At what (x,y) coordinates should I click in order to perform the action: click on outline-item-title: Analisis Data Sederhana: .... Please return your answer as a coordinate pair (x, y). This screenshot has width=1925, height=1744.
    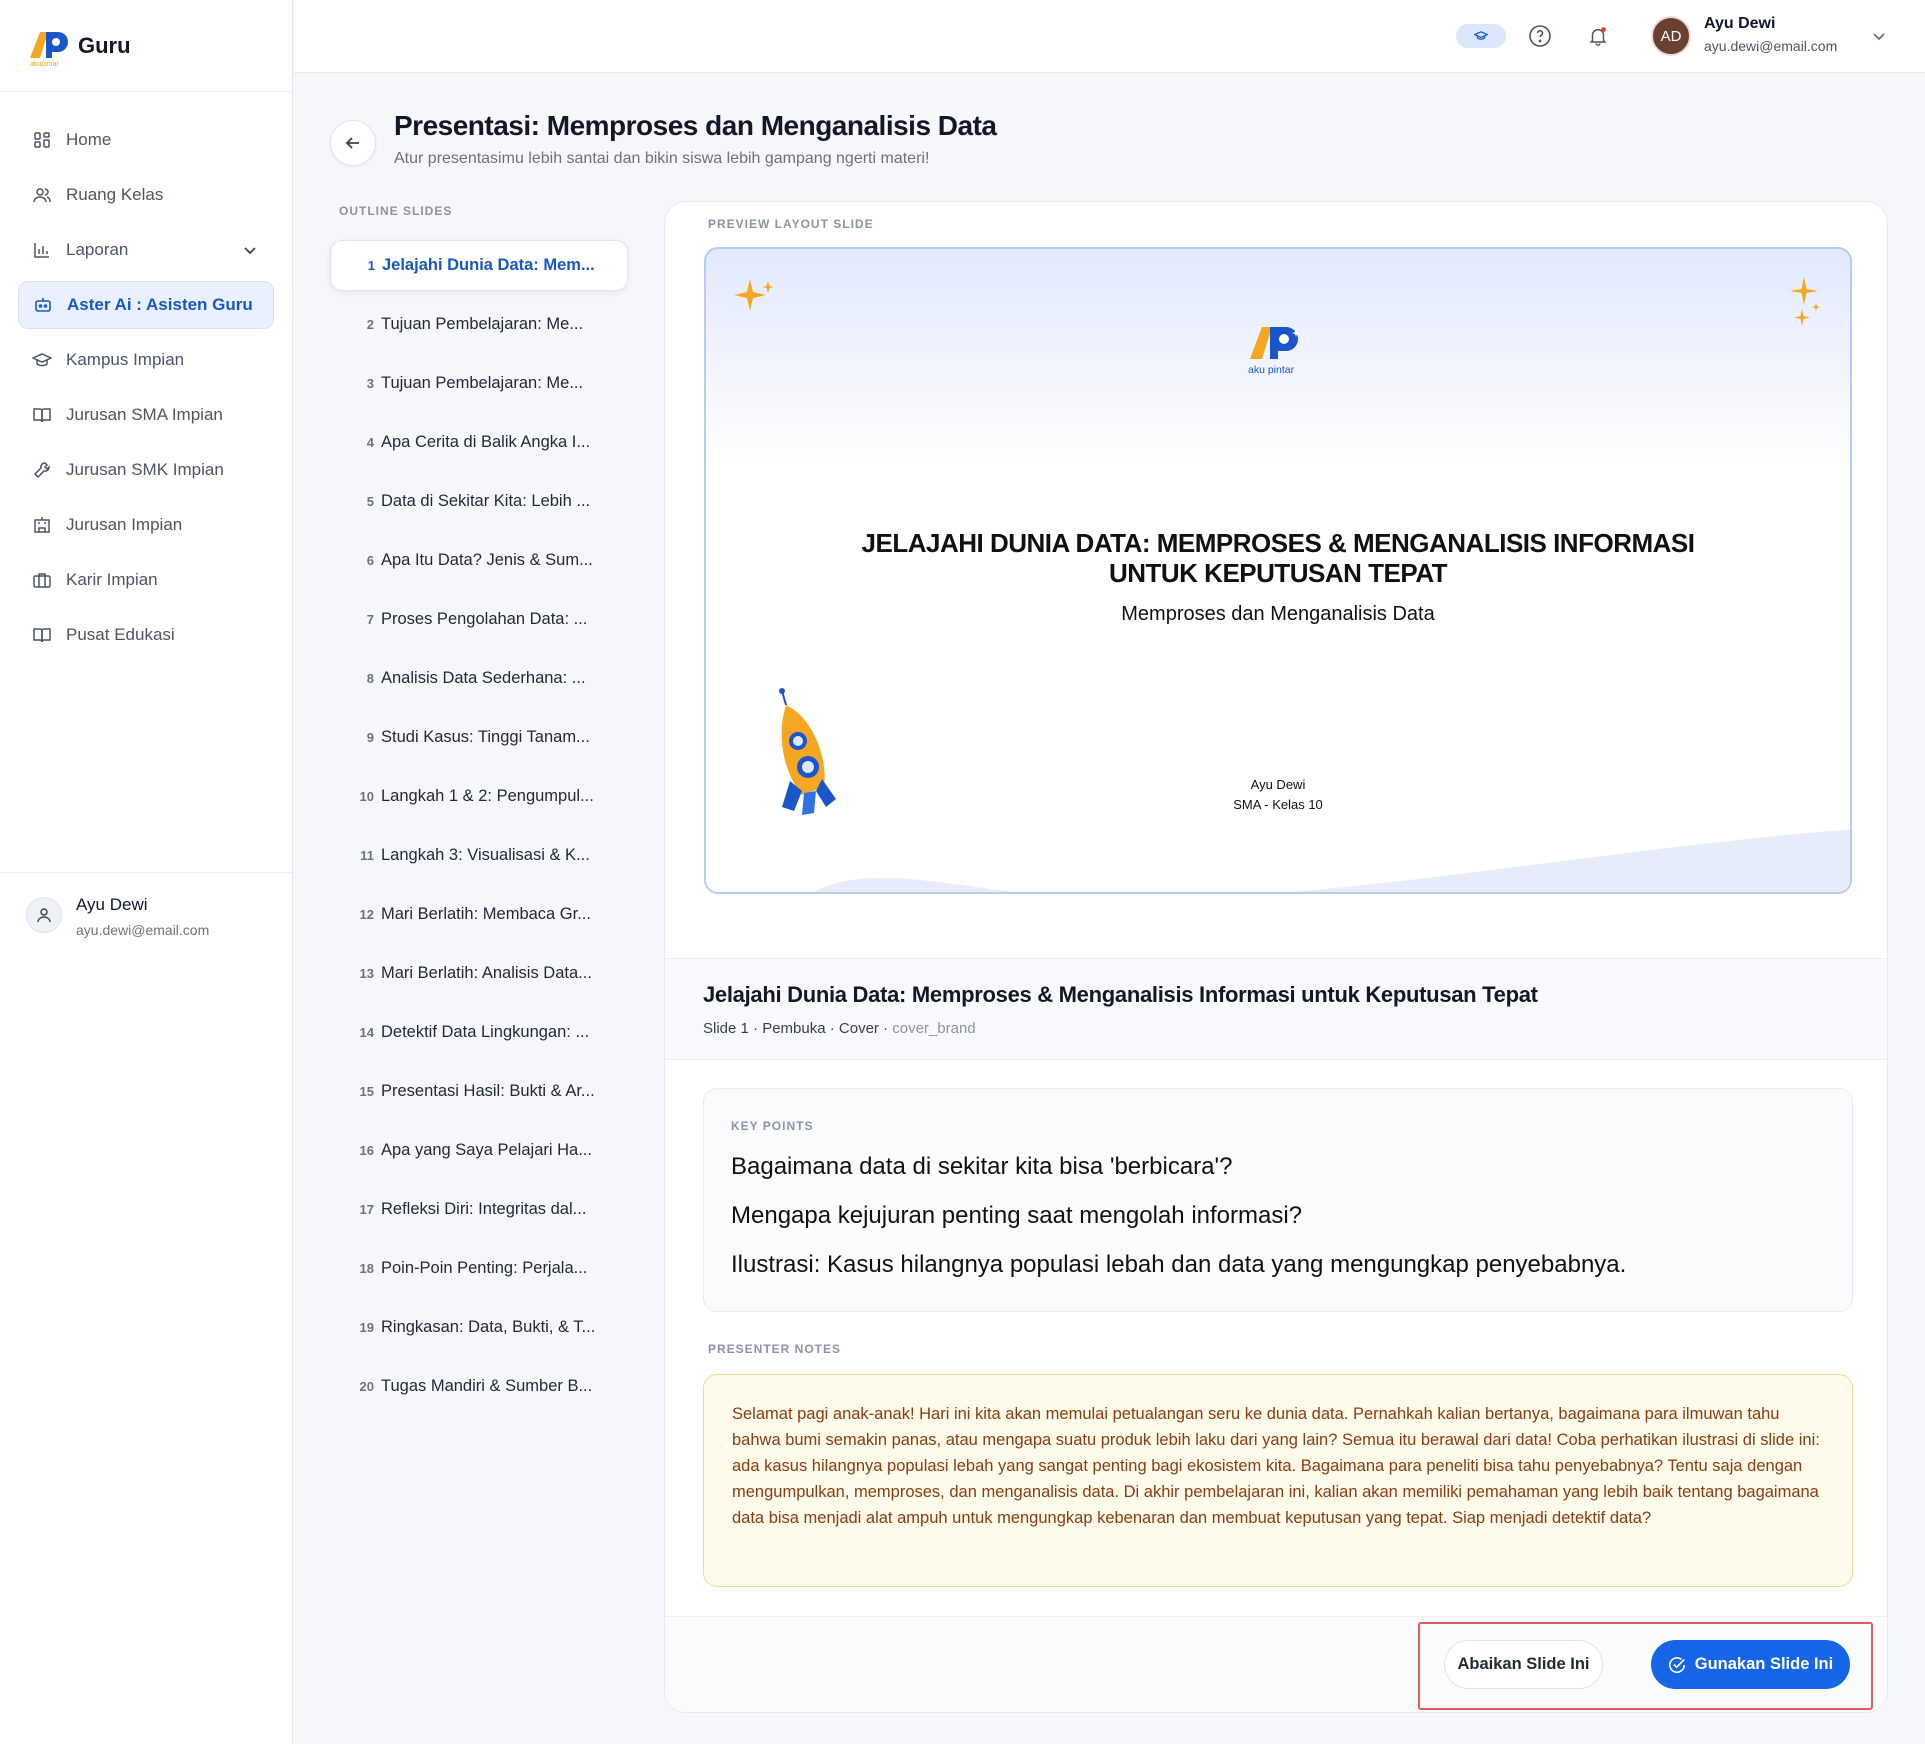
    Looking at the image, I should click on (483, 678).